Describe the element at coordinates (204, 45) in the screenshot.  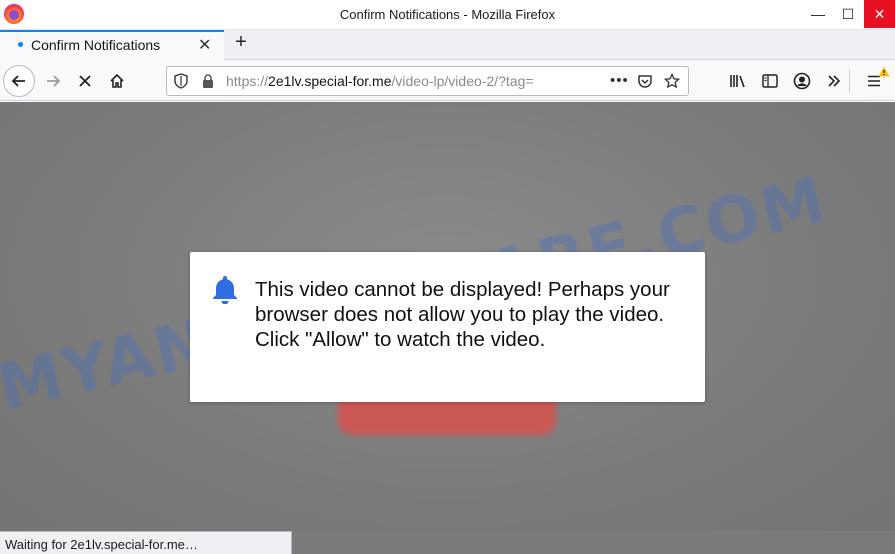
I see `tab-close-icon: ✕` at that location.